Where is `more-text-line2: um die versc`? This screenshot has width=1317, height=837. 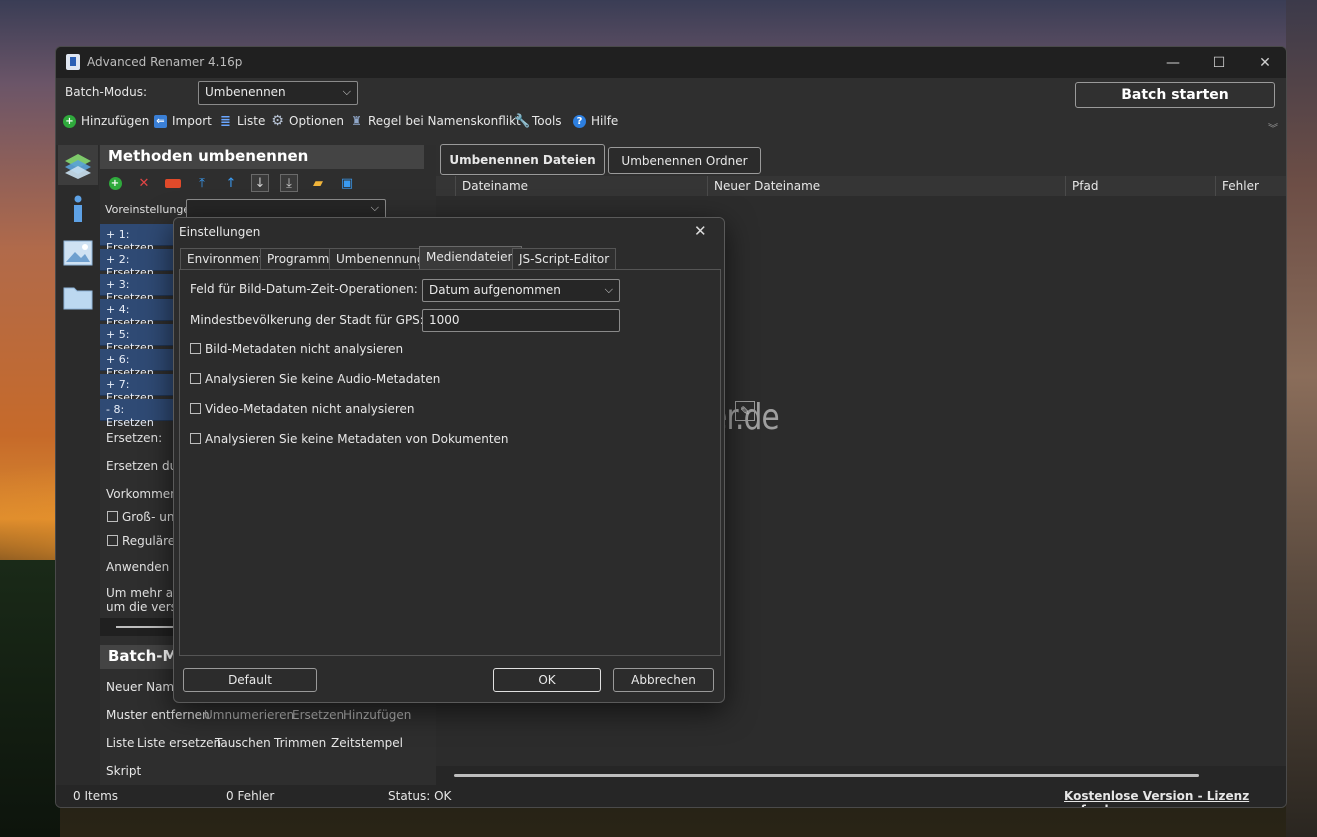
more-text-line2: um die versc is located at coordinates (145, 607).